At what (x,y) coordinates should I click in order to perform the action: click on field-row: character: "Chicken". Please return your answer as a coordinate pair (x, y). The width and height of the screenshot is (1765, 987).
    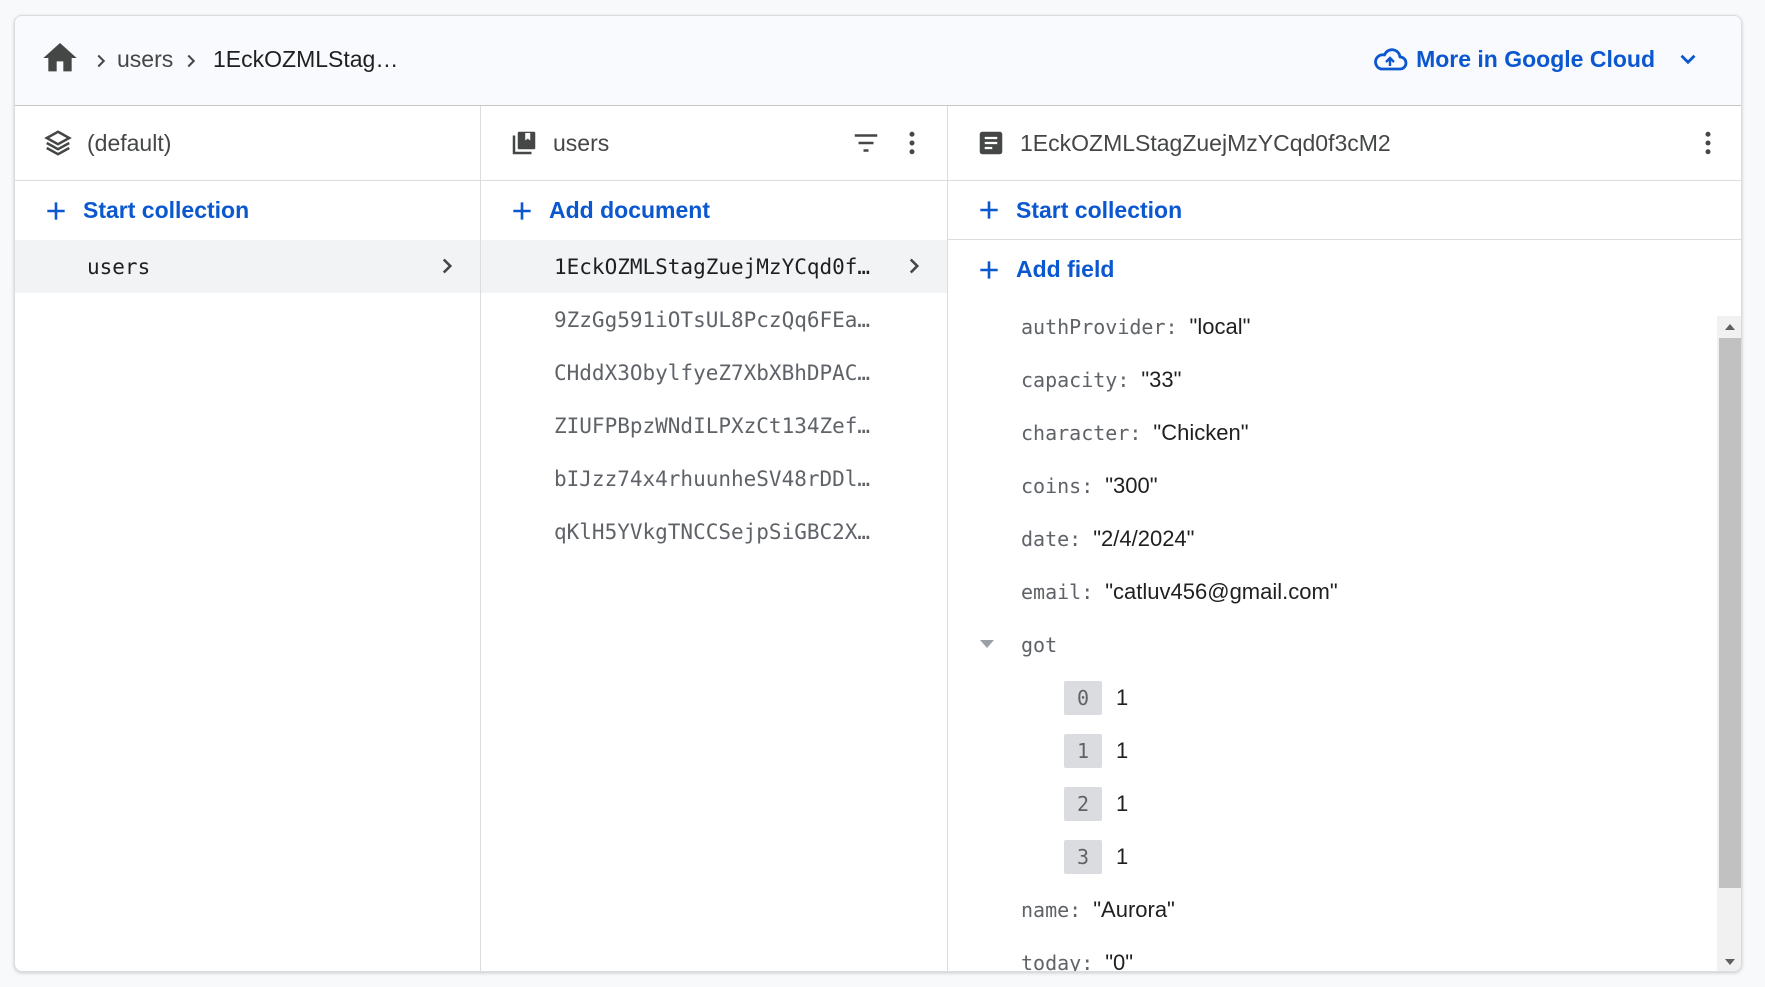
    Looking at the image, I should click on (1328, 432).